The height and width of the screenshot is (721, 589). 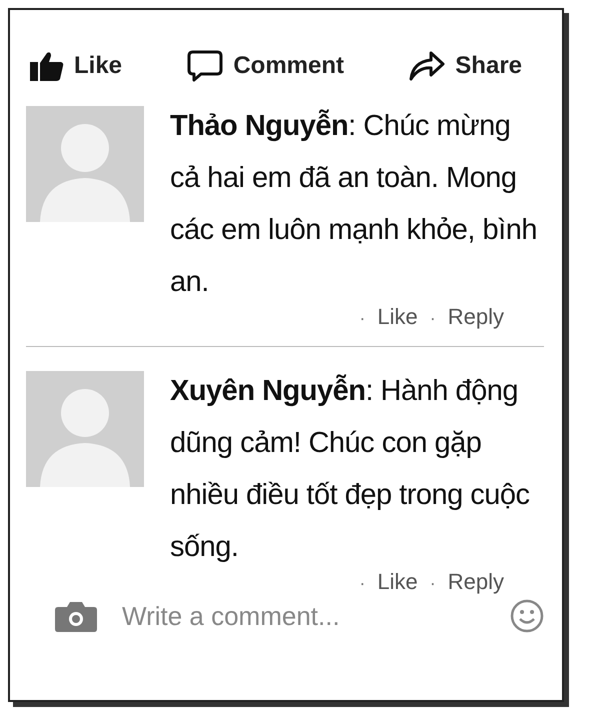 What do you see at coordinates (527, 616) in the screenshot?
I see `smiley-icon` at bounding box center [527, 616].